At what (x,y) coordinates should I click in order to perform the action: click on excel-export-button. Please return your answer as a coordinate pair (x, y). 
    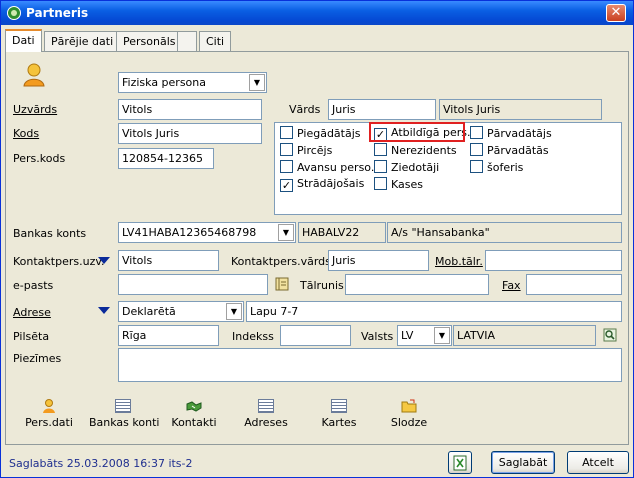
    Looking at the image, I should click on (460, 462).